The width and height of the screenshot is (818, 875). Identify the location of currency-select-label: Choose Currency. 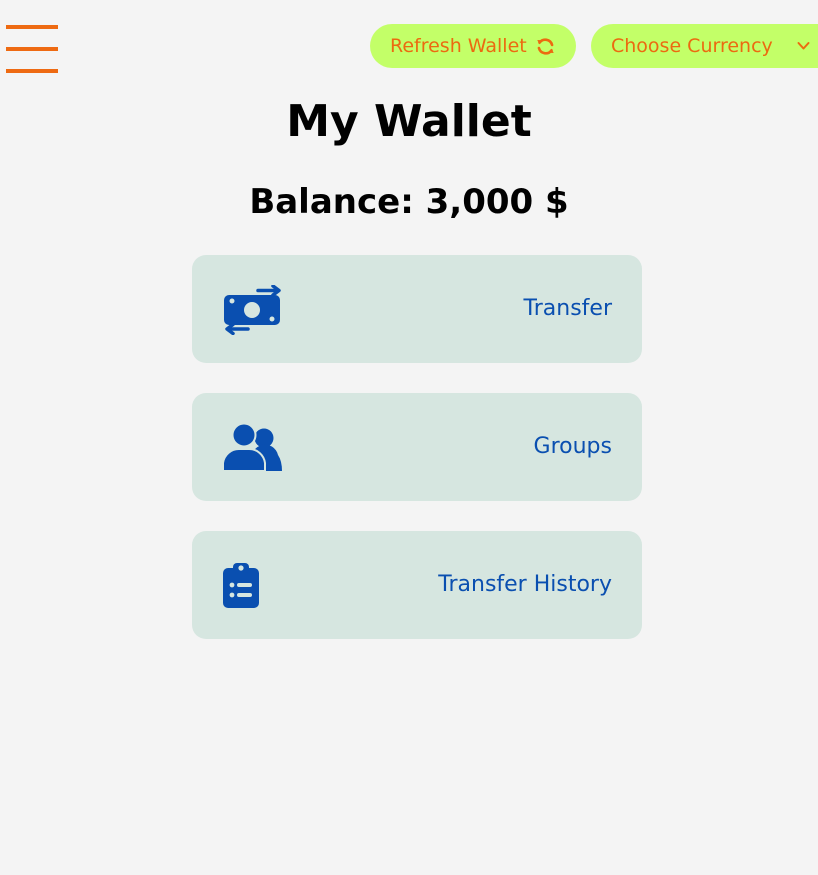
(692, 46).